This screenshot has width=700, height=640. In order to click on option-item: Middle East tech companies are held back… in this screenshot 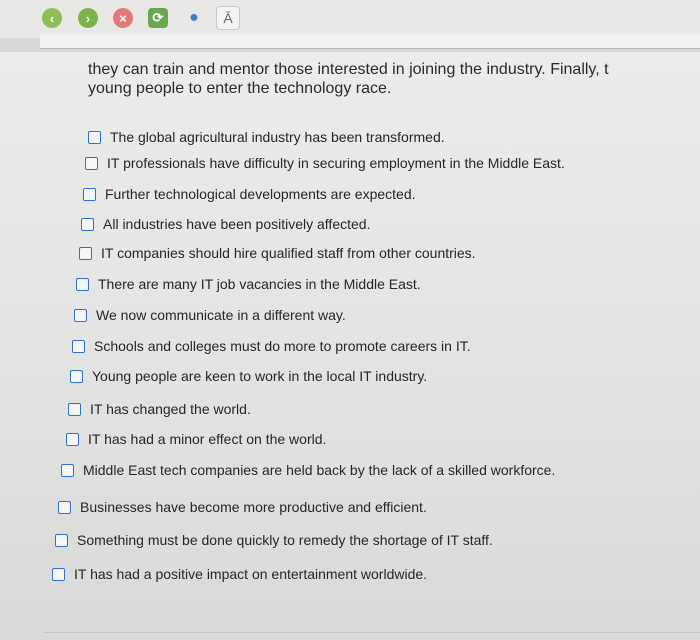, I will do `click(308, 470)`.